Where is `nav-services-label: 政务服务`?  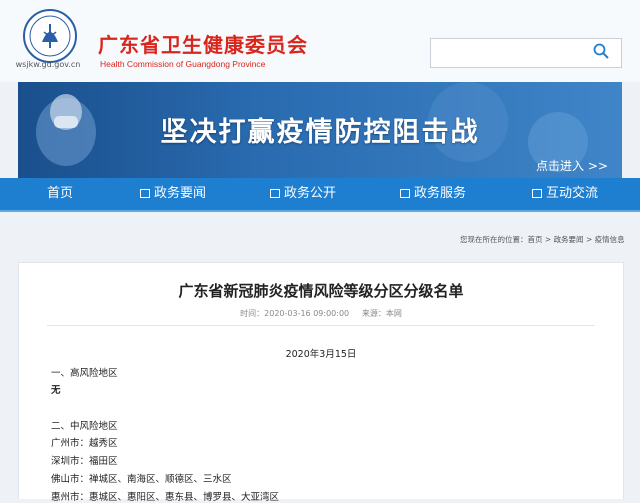 nav-services-label: 政务服务 is located at coordinates (440, 193).